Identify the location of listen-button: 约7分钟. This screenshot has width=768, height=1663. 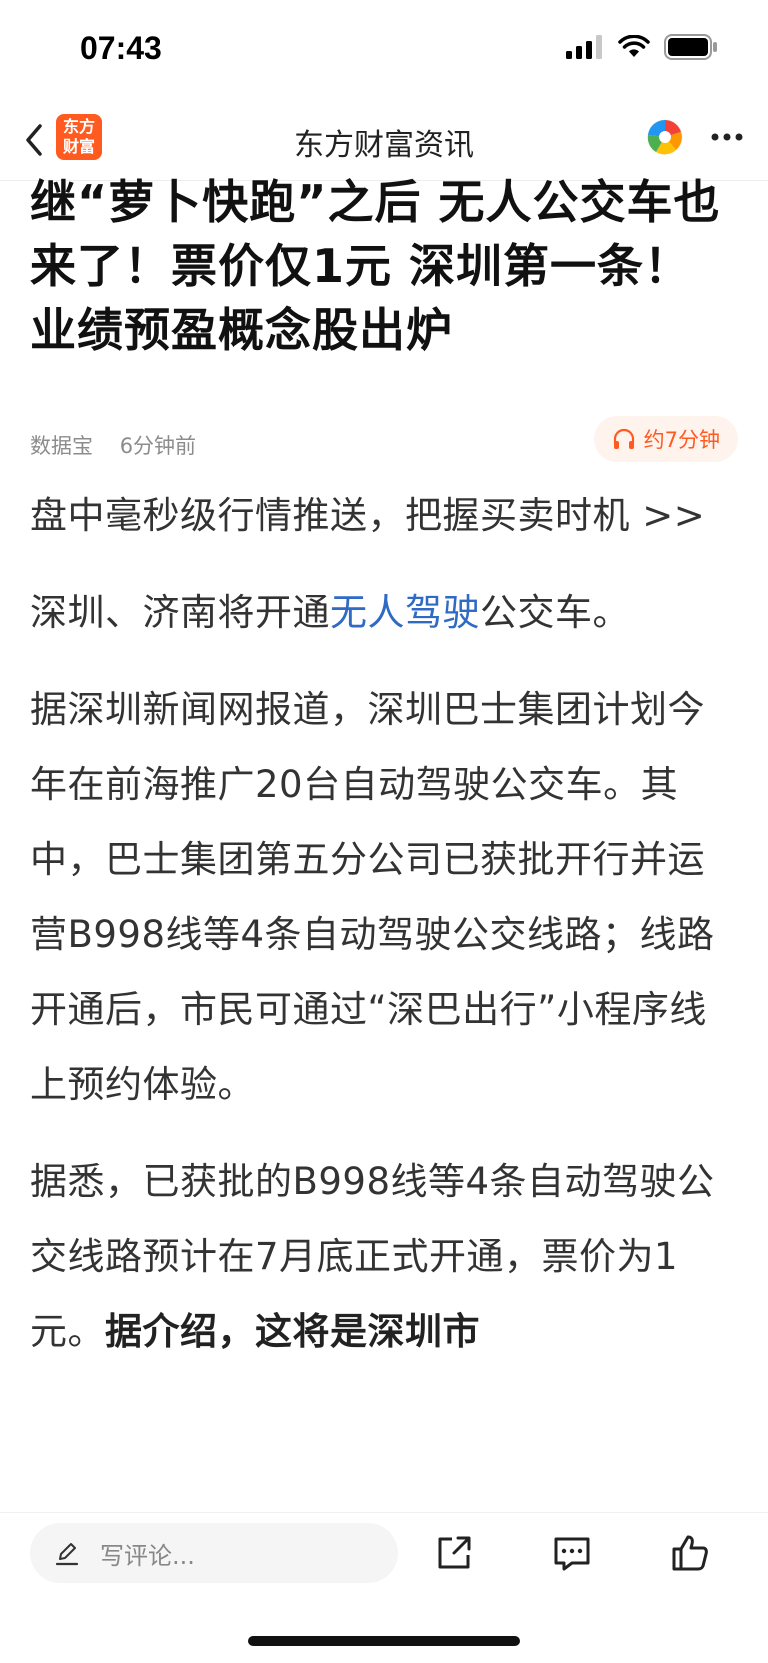
(665, 439).